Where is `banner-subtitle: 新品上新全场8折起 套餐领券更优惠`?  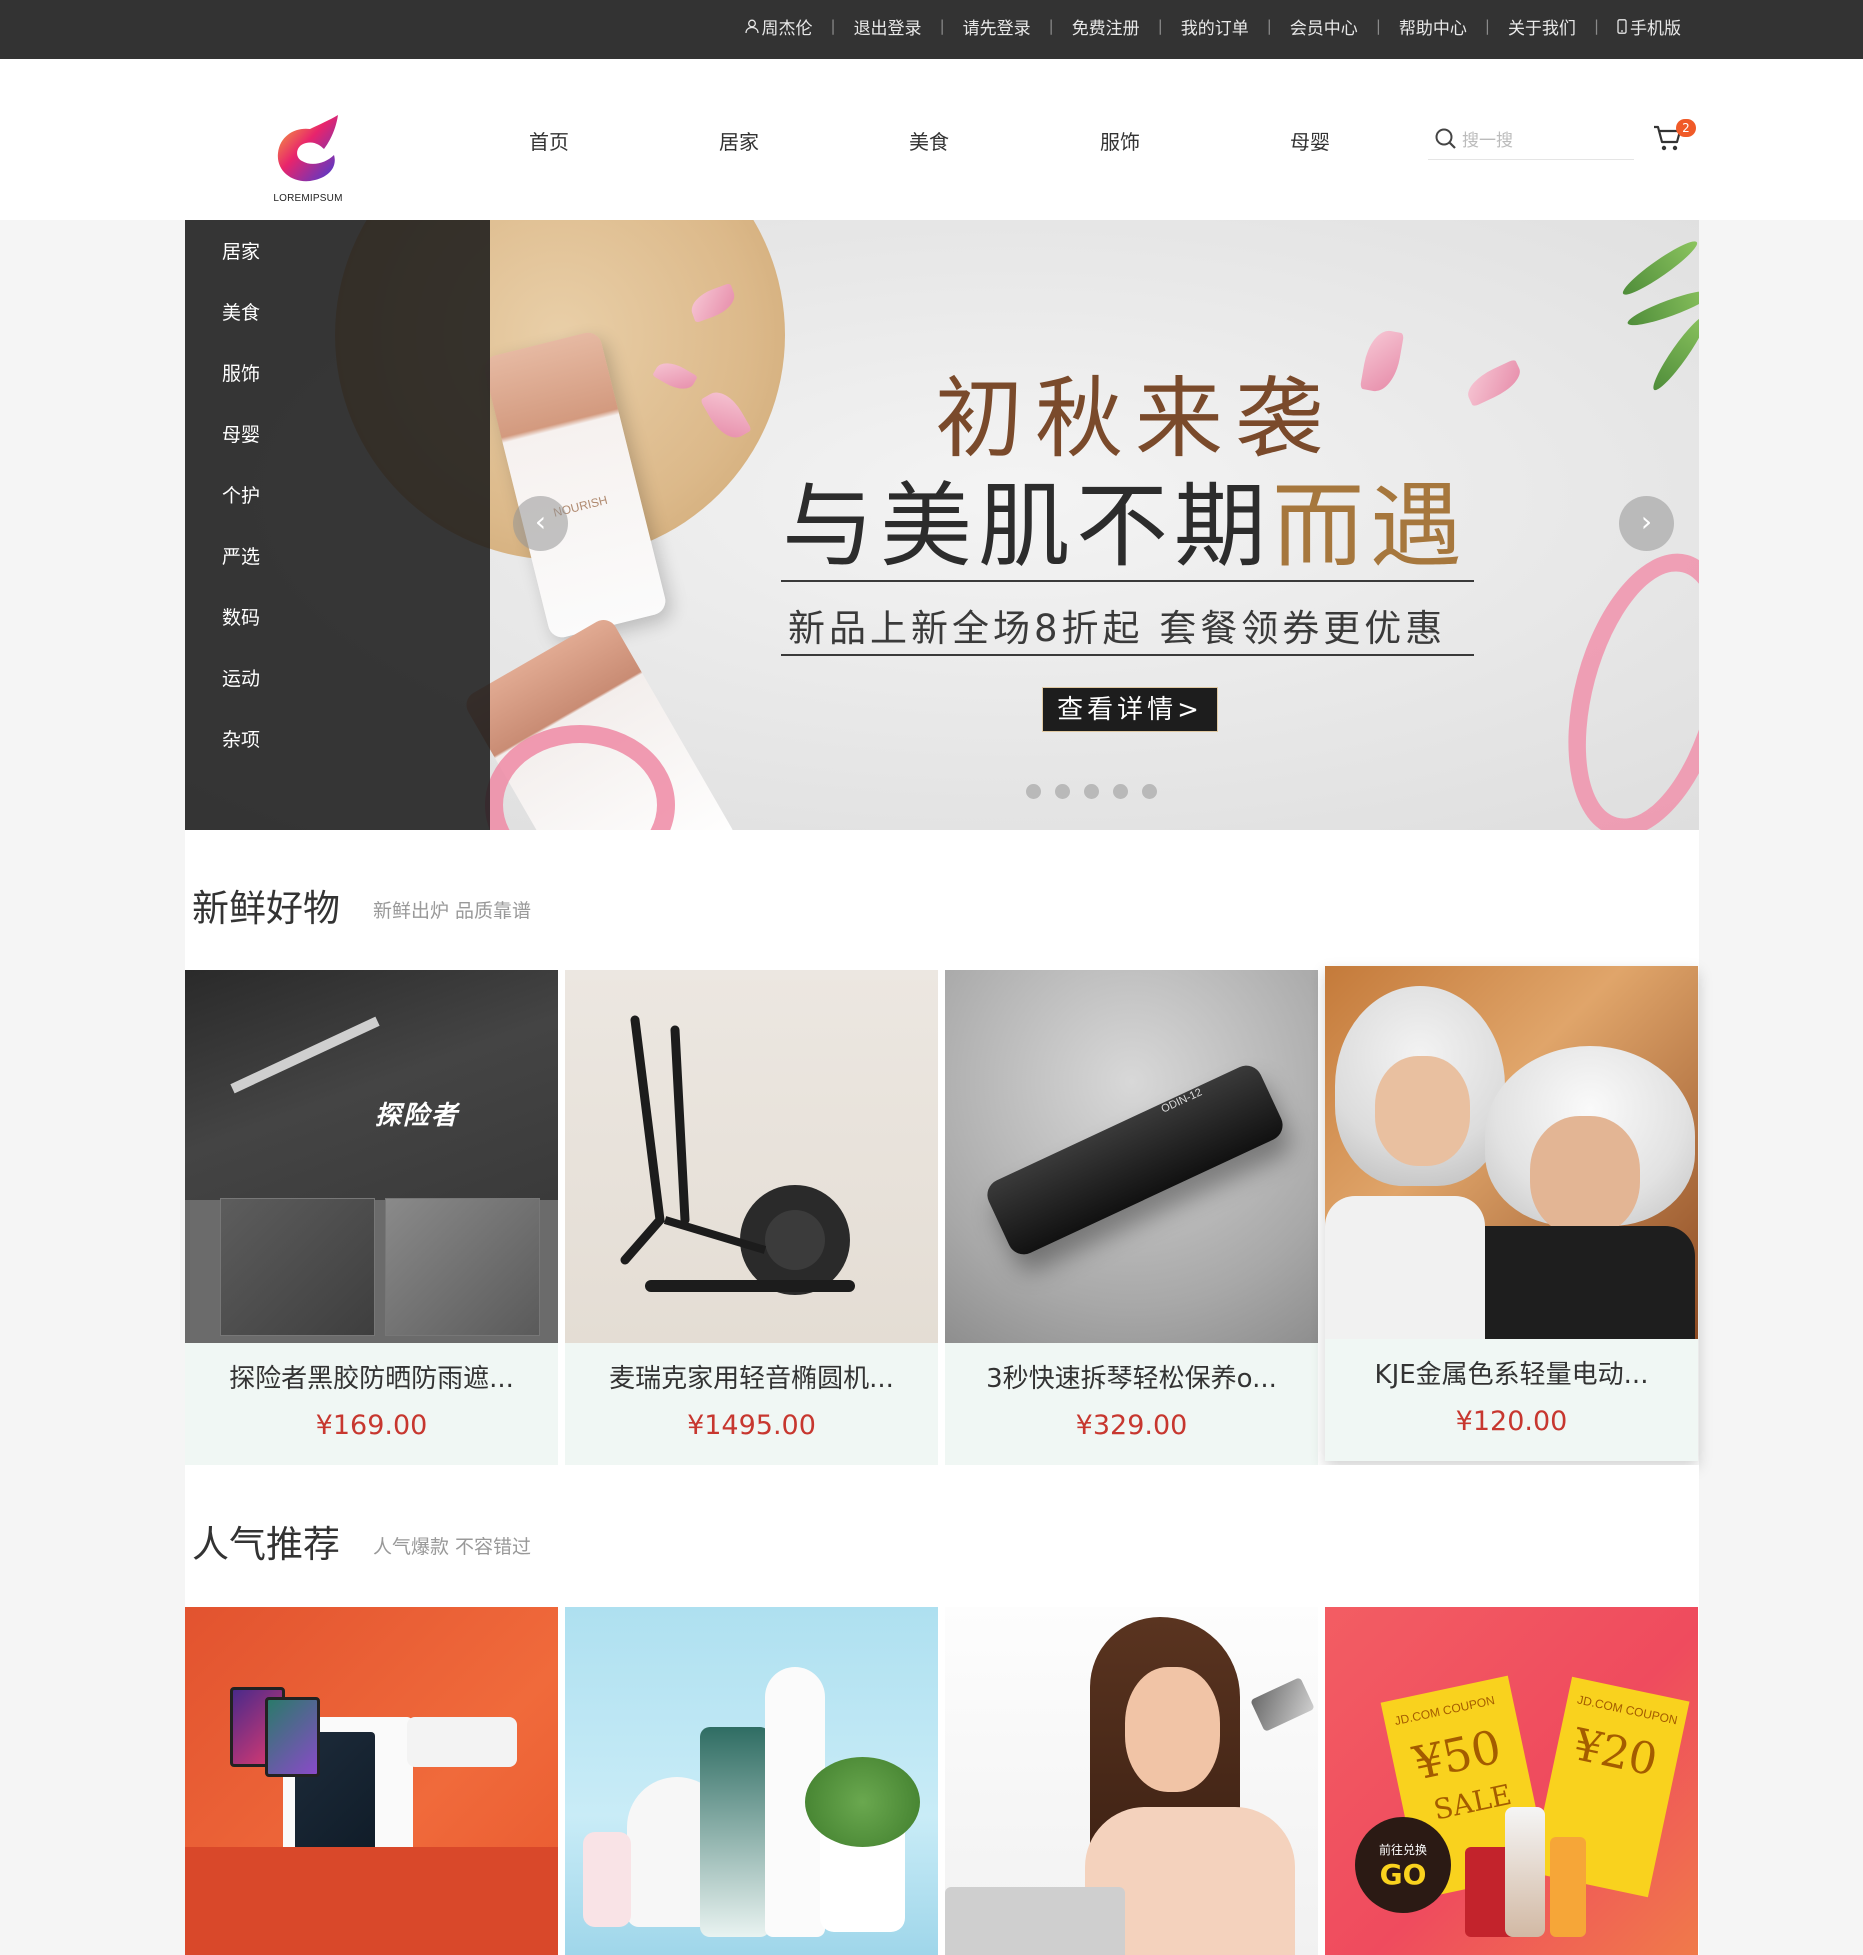
banner-subtitle: 新品上新全场8折起 套餐领券更优惠 is located at coordinates (1117, 628).